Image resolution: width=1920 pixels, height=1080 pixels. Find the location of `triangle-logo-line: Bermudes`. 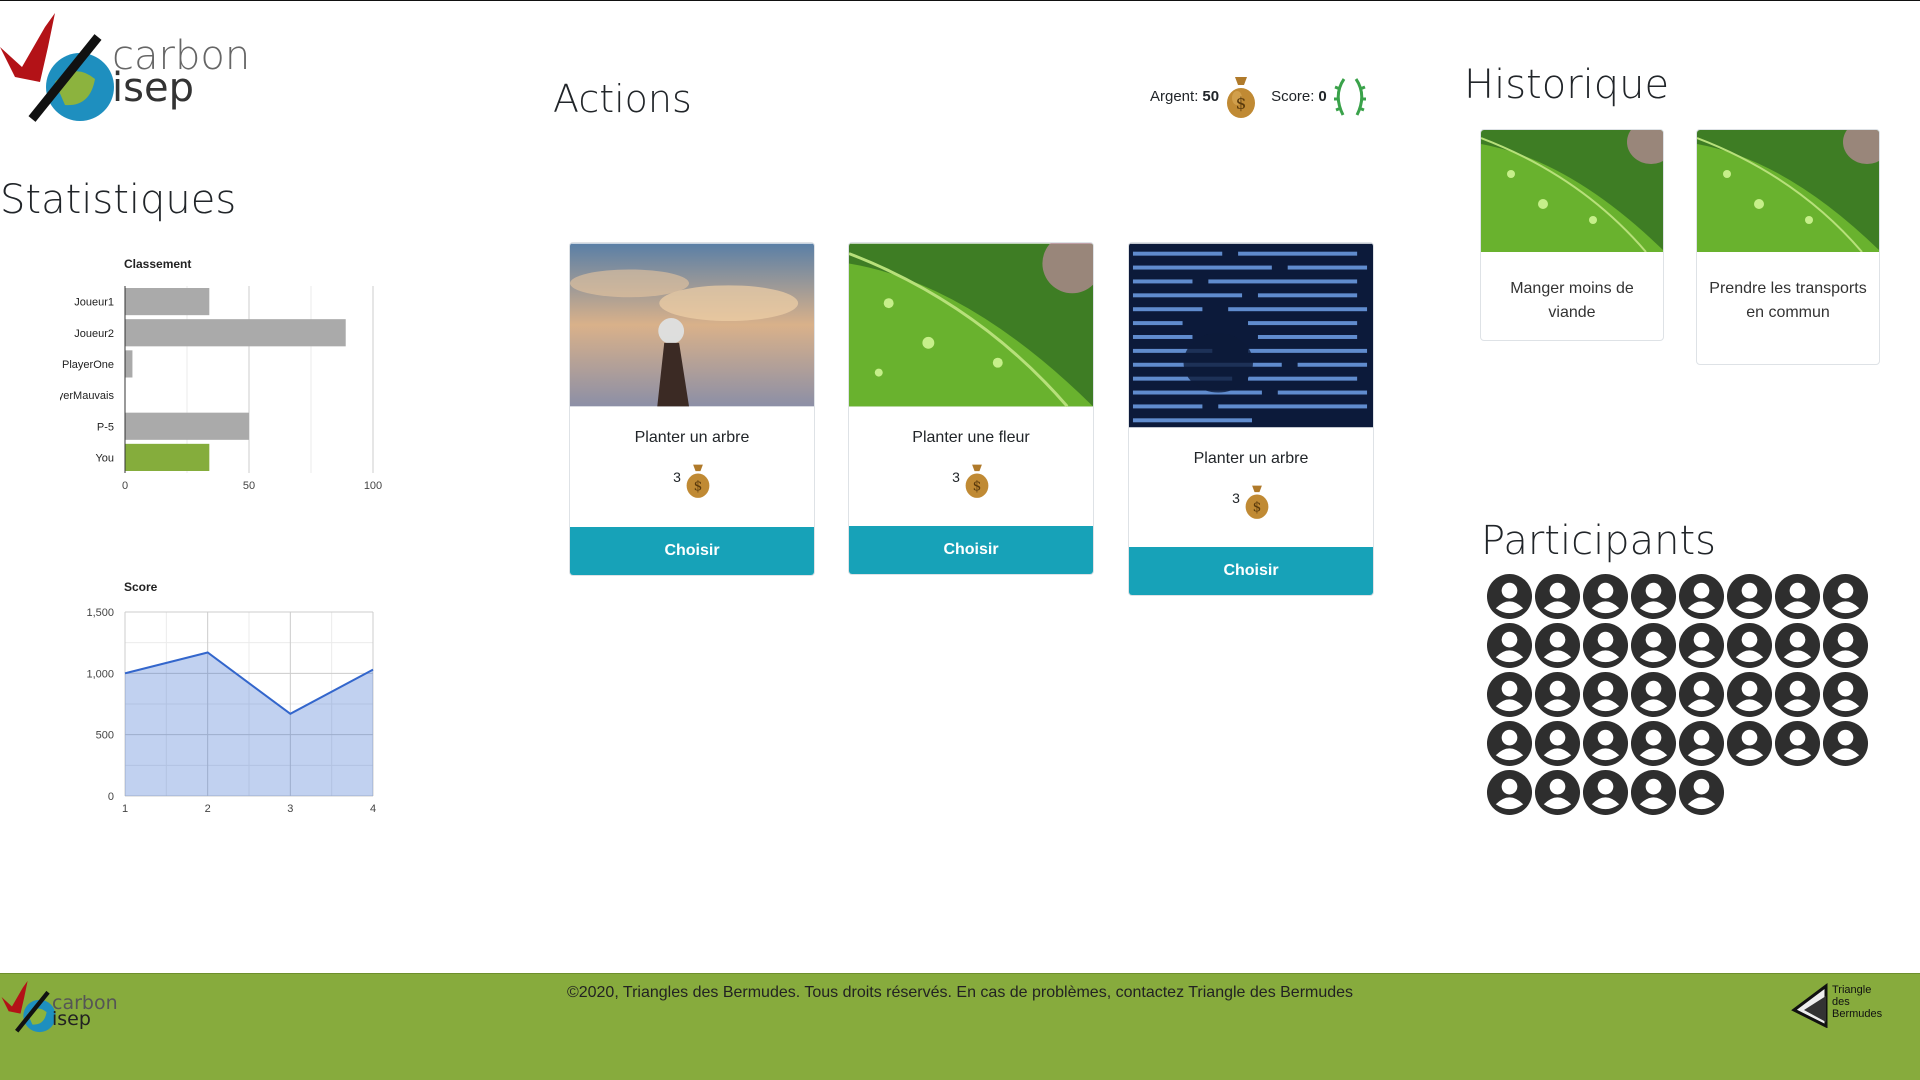

triangle-logo-line: Bermudes is located at coordinates (1857, 1014).